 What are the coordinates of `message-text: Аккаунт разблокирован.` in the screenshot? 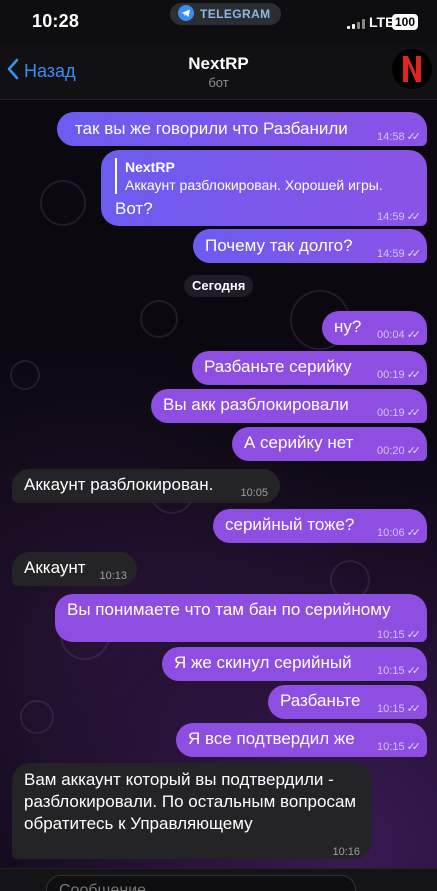 It's located at (119, 484).